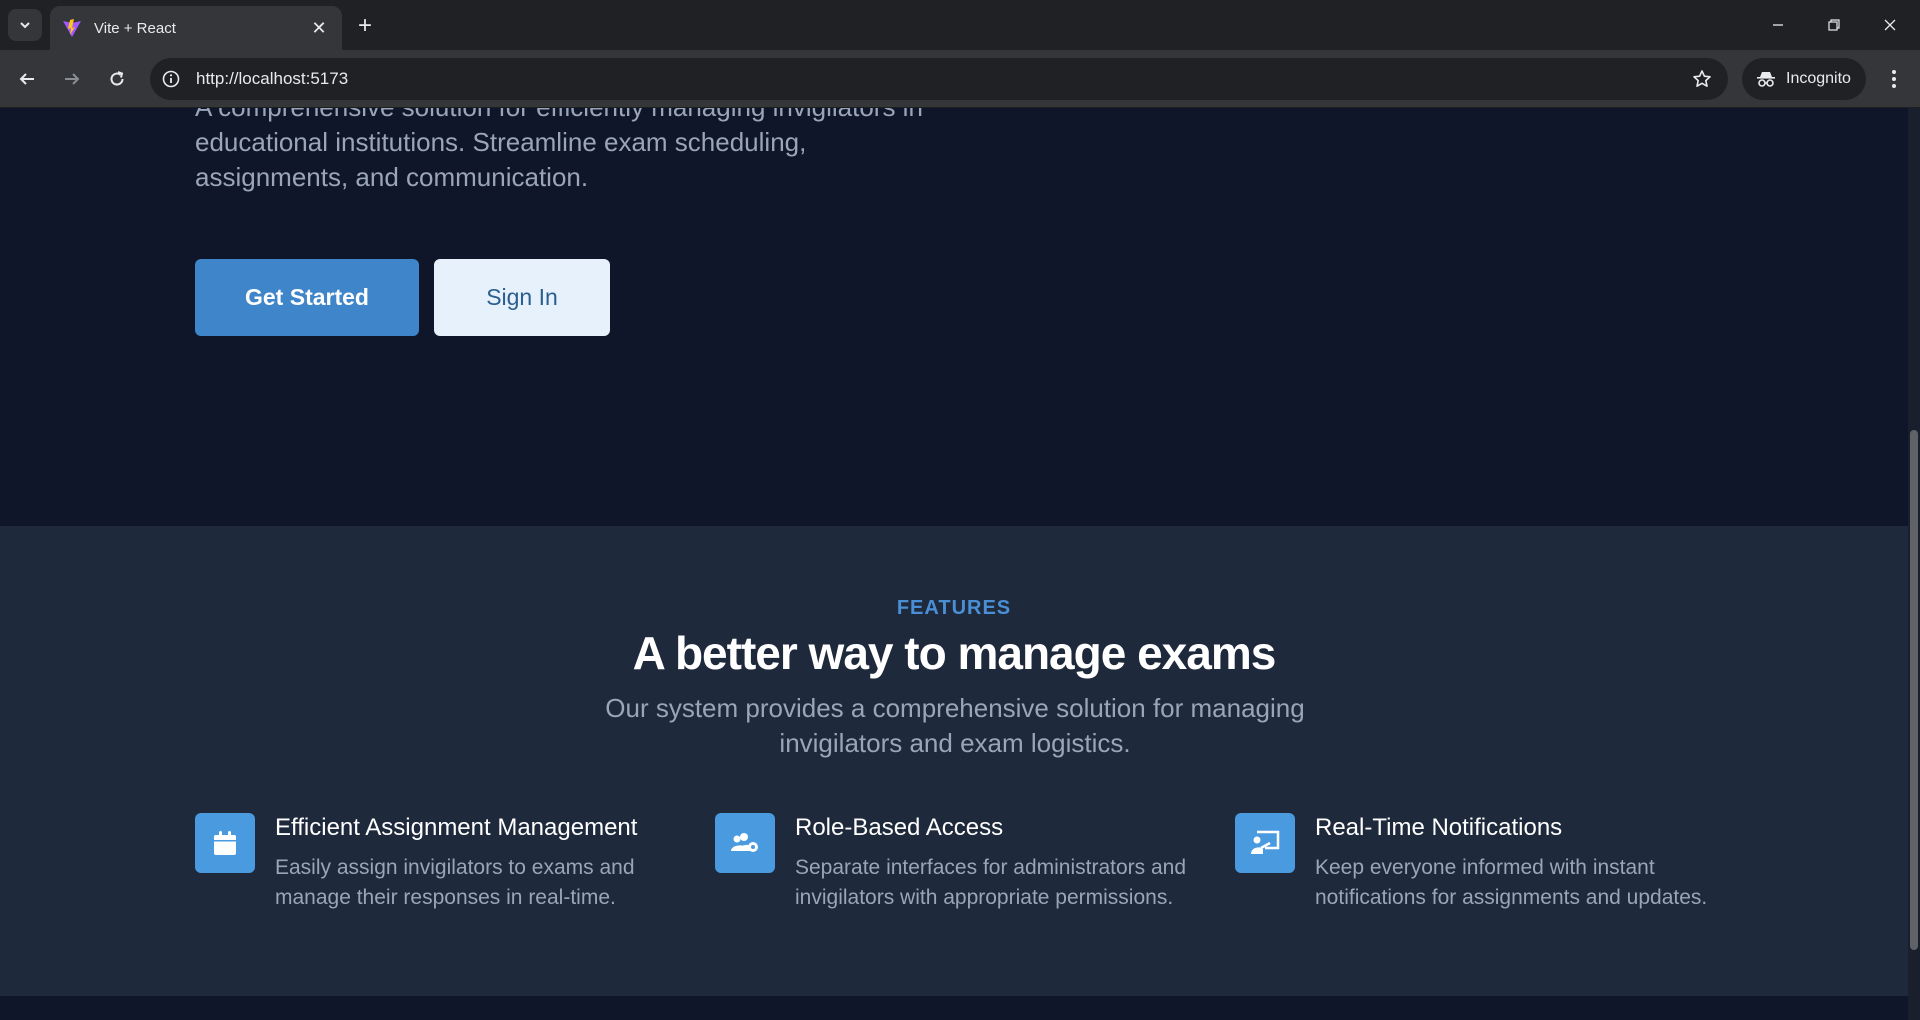 This screenshot has width=1920, height=1020. I want to click on star-icon, so click(1702, 78).